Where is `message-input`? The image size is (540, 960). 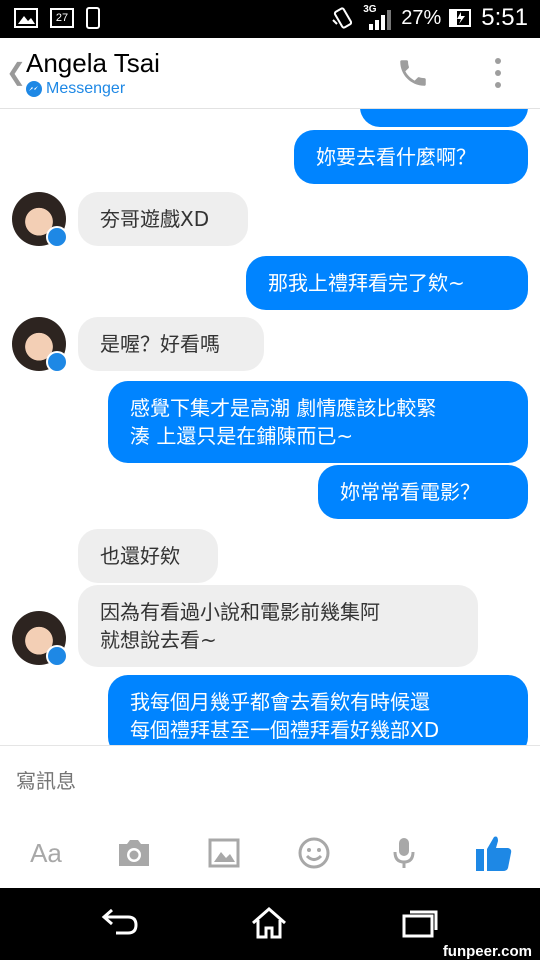
message-input is located at coordinates (266, 781).